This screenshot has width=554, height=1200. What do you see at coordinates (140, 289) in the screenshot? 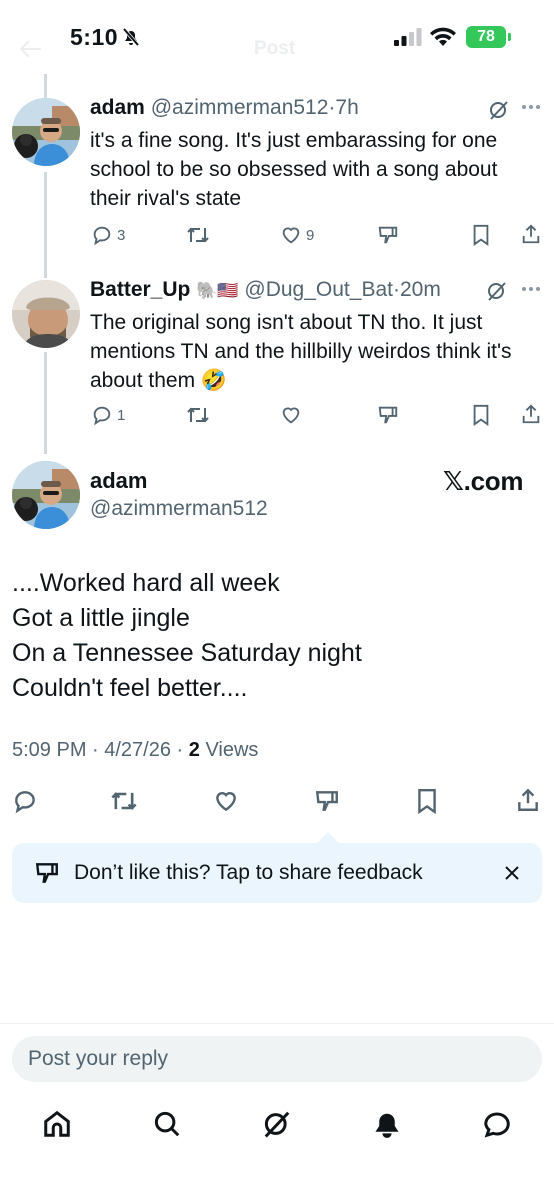
I see `author-name: Batter_Up` at bounding box center [140, 289].